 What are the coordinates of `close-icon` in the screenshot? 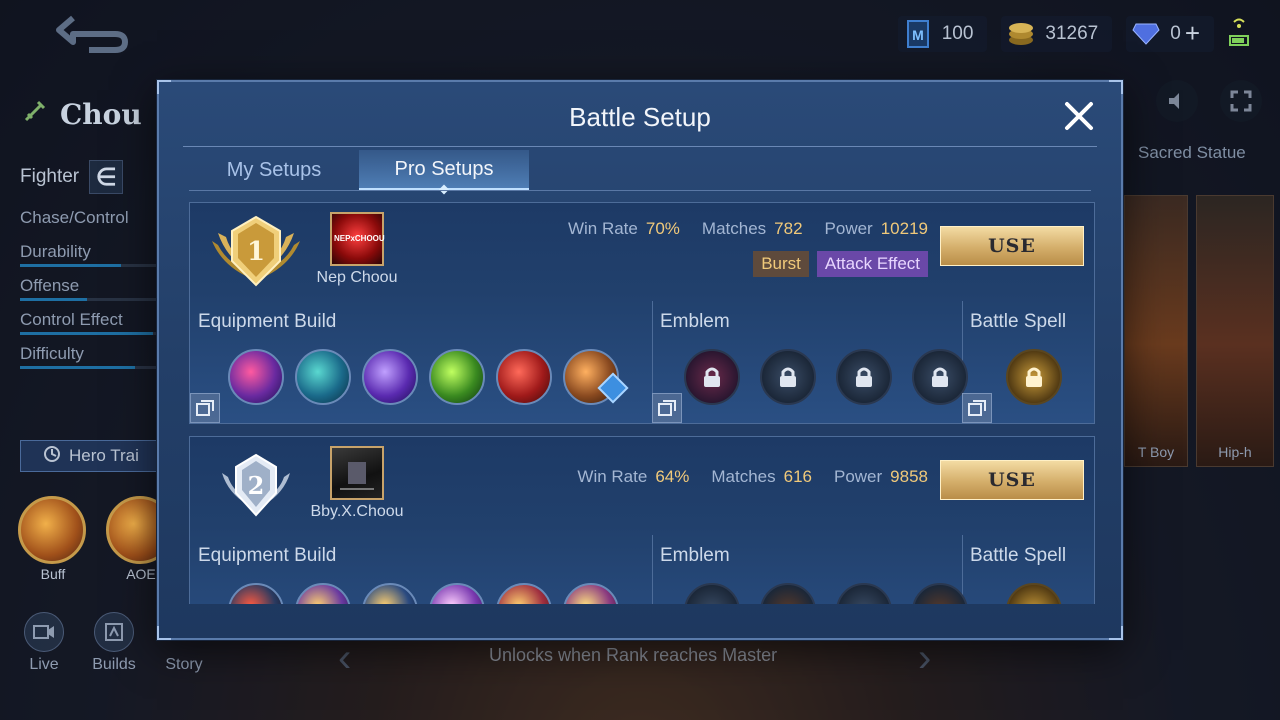 It's located at (1079, 116).